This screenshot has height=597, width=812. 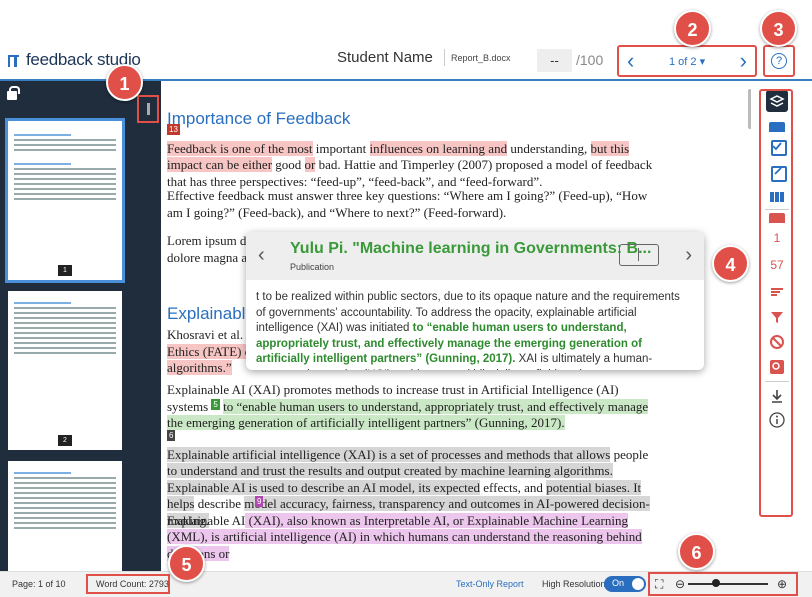 I want to click on pager-prev-button: ‹, so click(x=630, y=61).